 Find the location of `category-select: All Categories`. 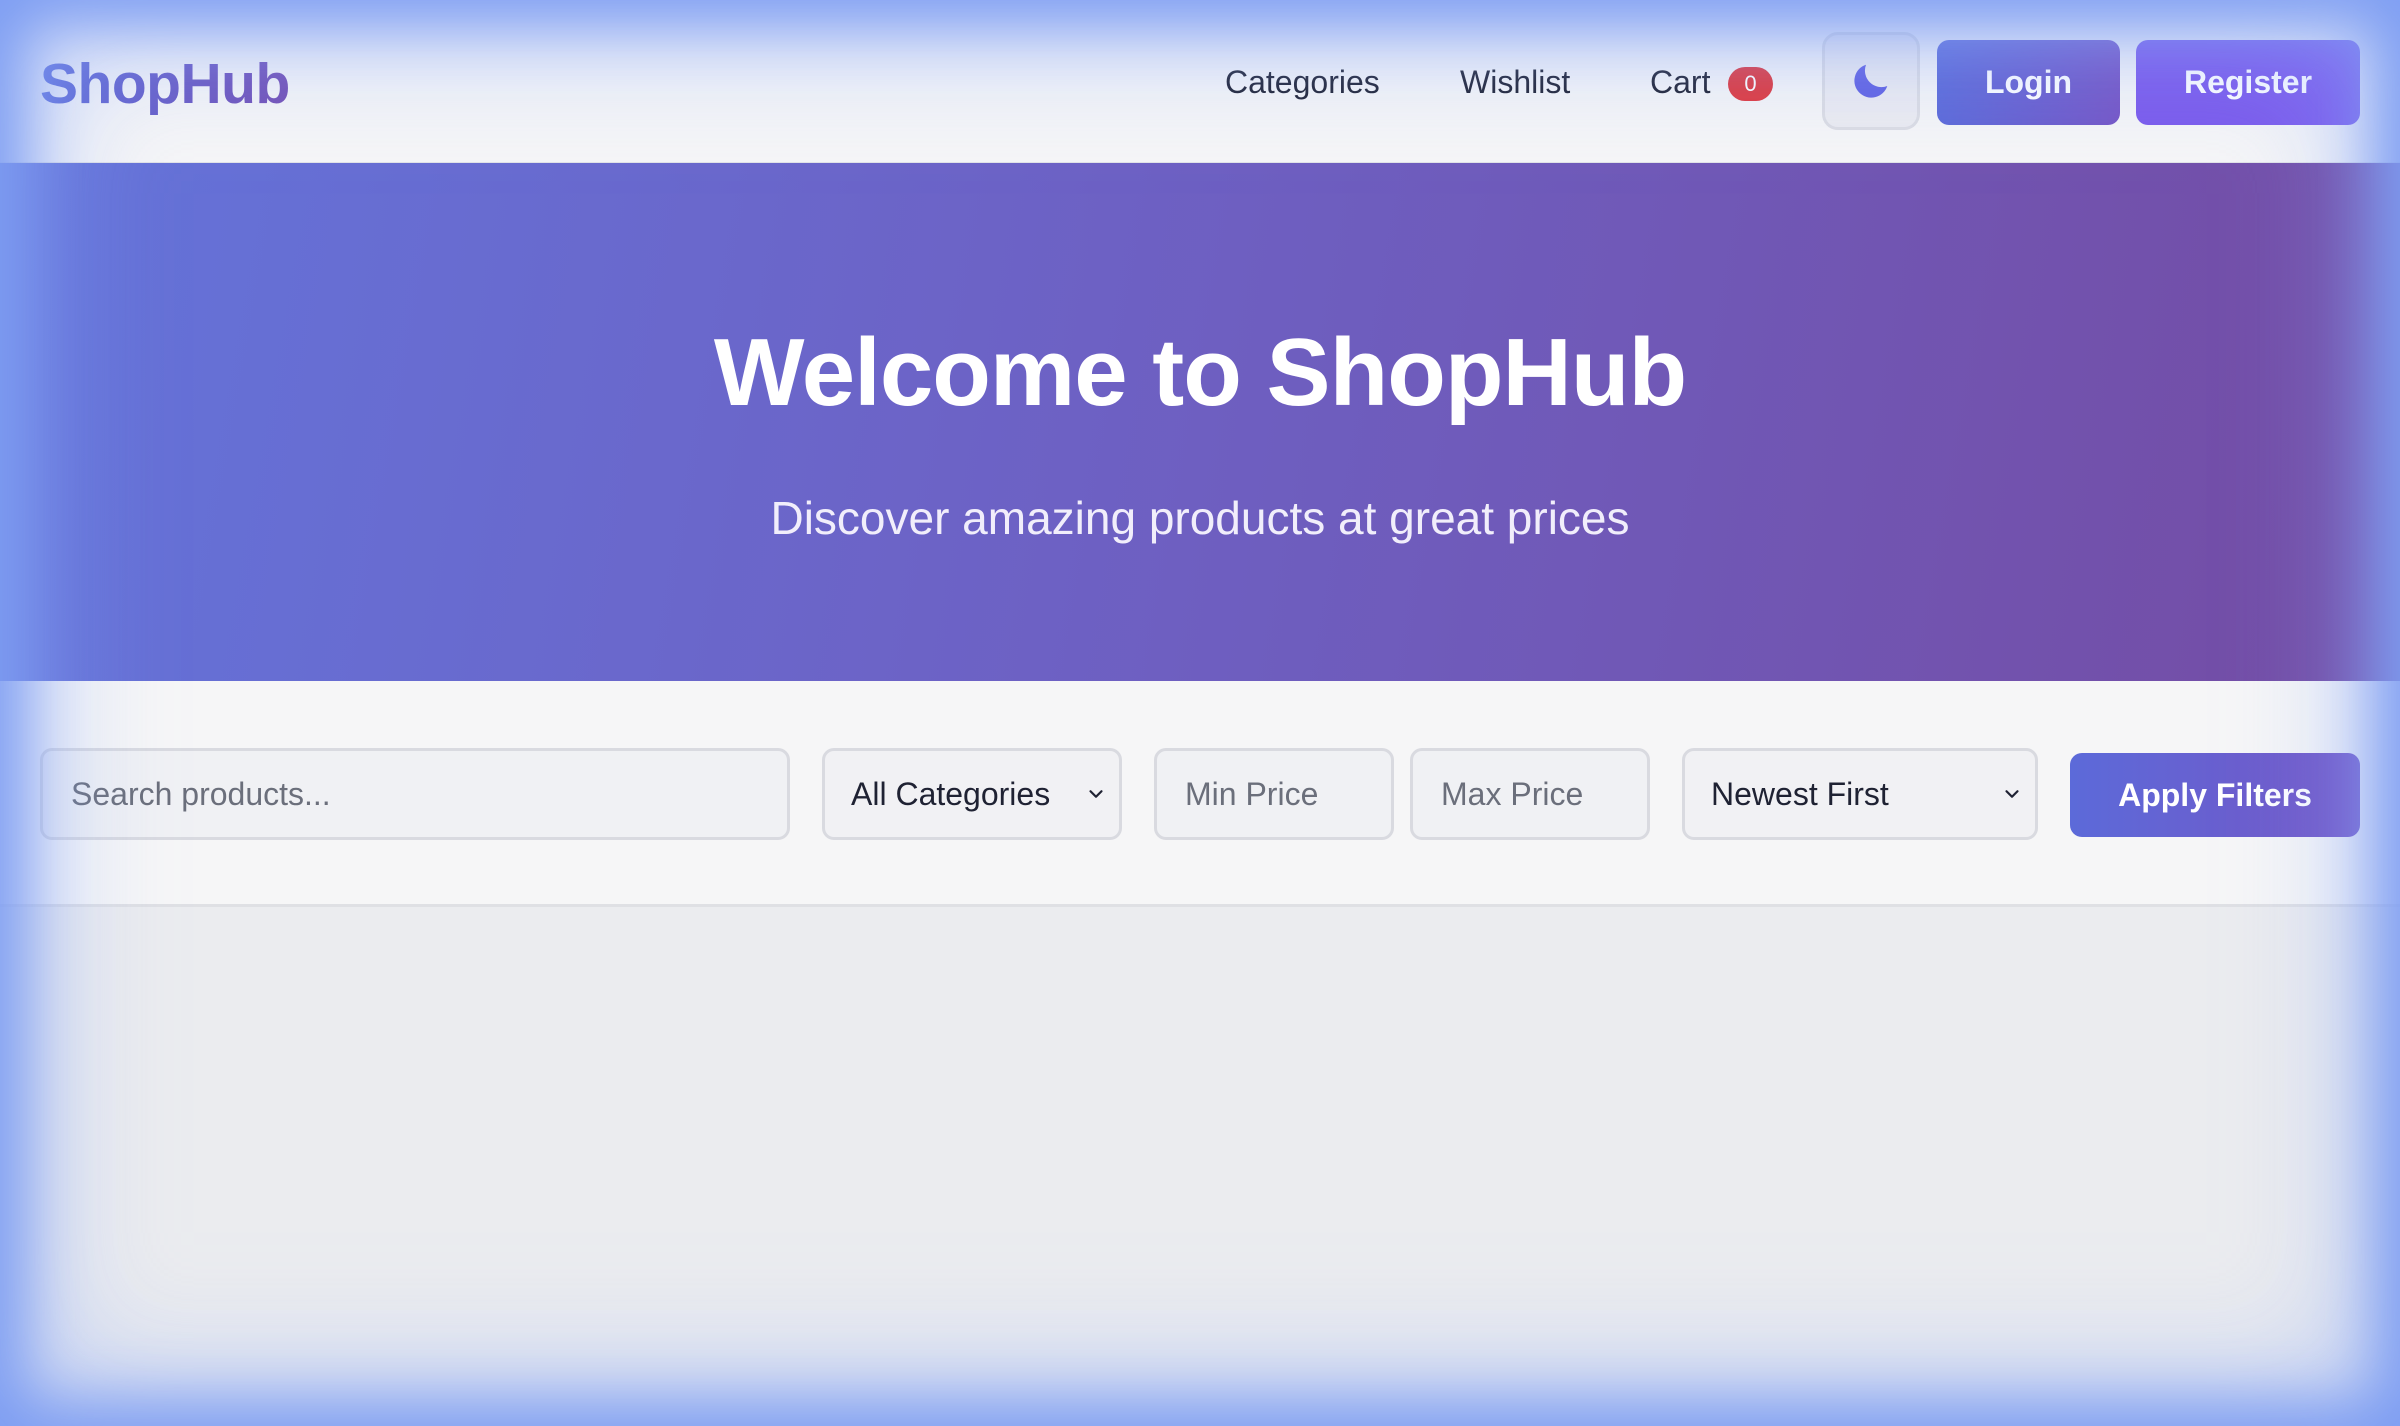

category-select: All Categories is located at coordinates (972, 794).